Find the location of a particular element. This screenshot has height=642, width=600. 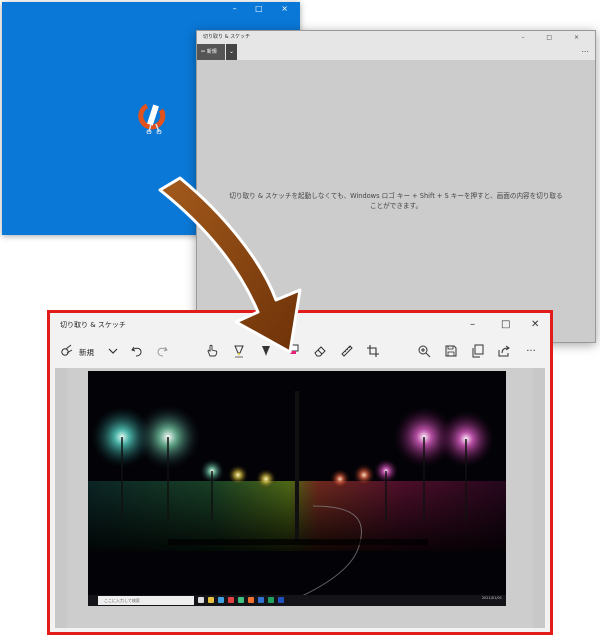

new-snip-label: 新規 is located at coordinates (86, 352).